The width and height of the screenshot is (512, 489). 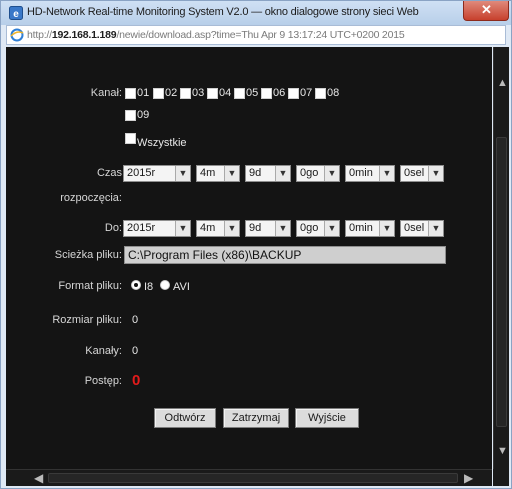 What do you see at coordinates (88, 255) in the screenshot?
I see `file-path-label: Scieżka pliku:` at bounding box center [88, 255].